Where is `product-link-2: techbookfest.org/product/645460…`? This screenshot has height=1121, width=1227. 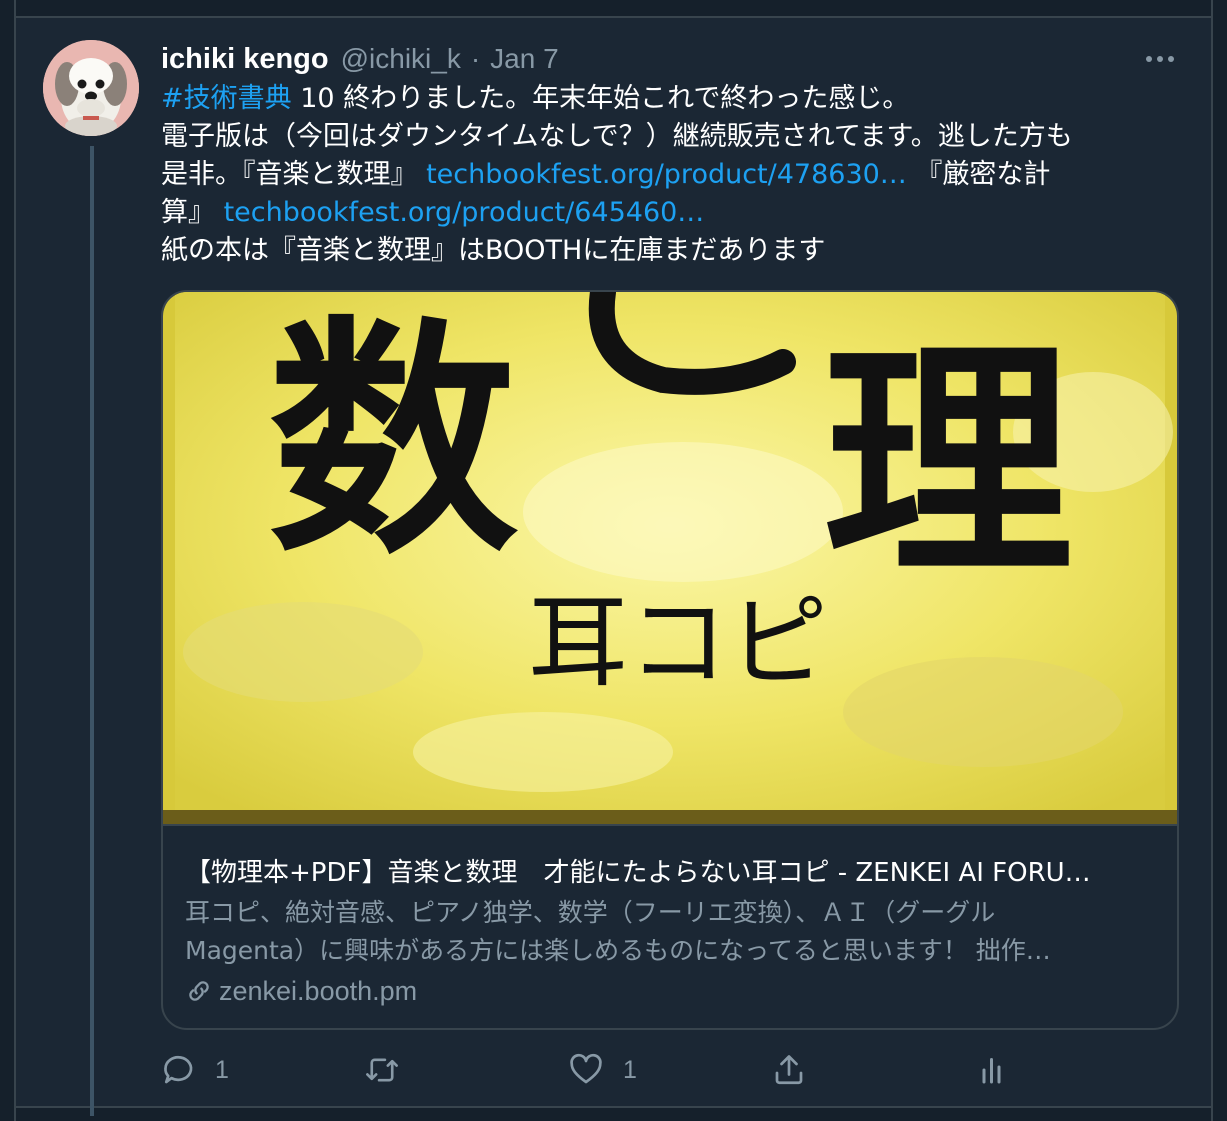
product-link-2: techbookfest.org/product/645460… is located at coordinates (464, 212).